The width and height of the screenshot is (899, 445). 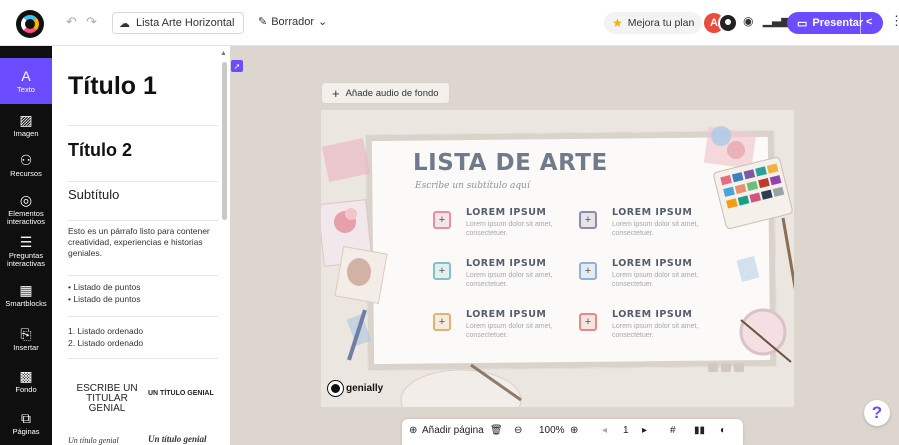 I want to click on sidebar-item-preguntas-interactivas: ☰ Preguntas interactivas, so click(x=26, y=251).